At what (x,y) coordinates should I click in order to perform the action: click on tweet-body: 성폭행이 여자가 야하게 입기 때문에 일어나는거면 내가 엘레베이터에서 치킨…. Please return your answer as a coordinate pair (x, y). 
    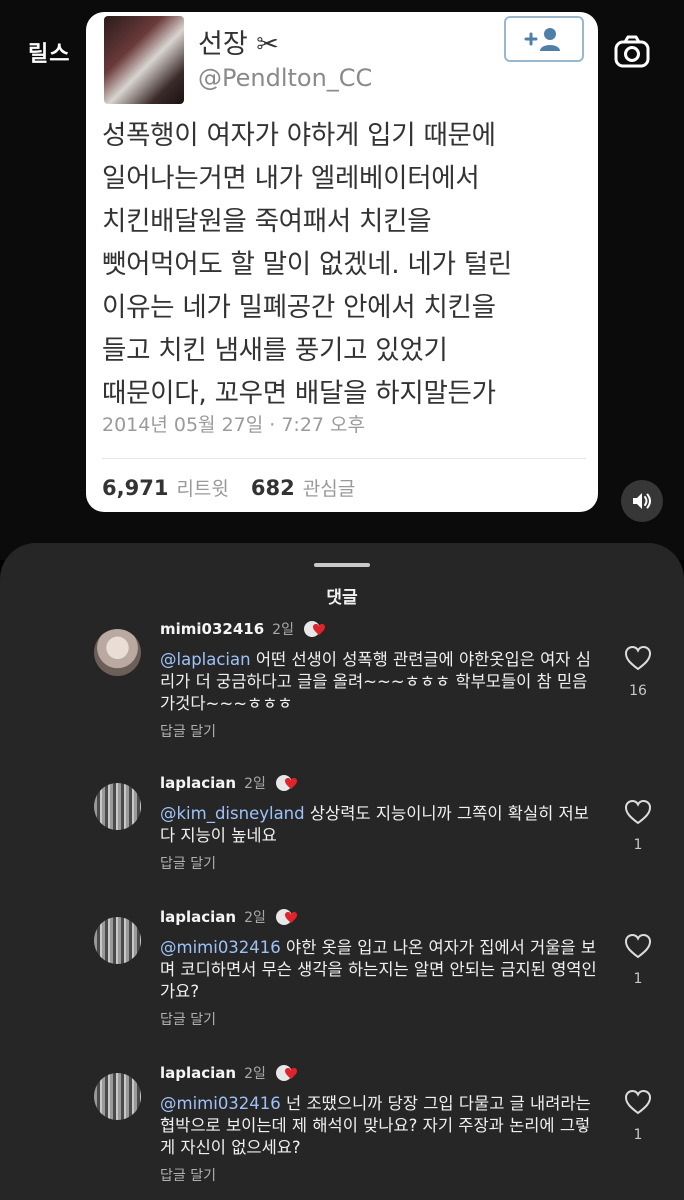
    Looking at the image, I should click on (307, 264).